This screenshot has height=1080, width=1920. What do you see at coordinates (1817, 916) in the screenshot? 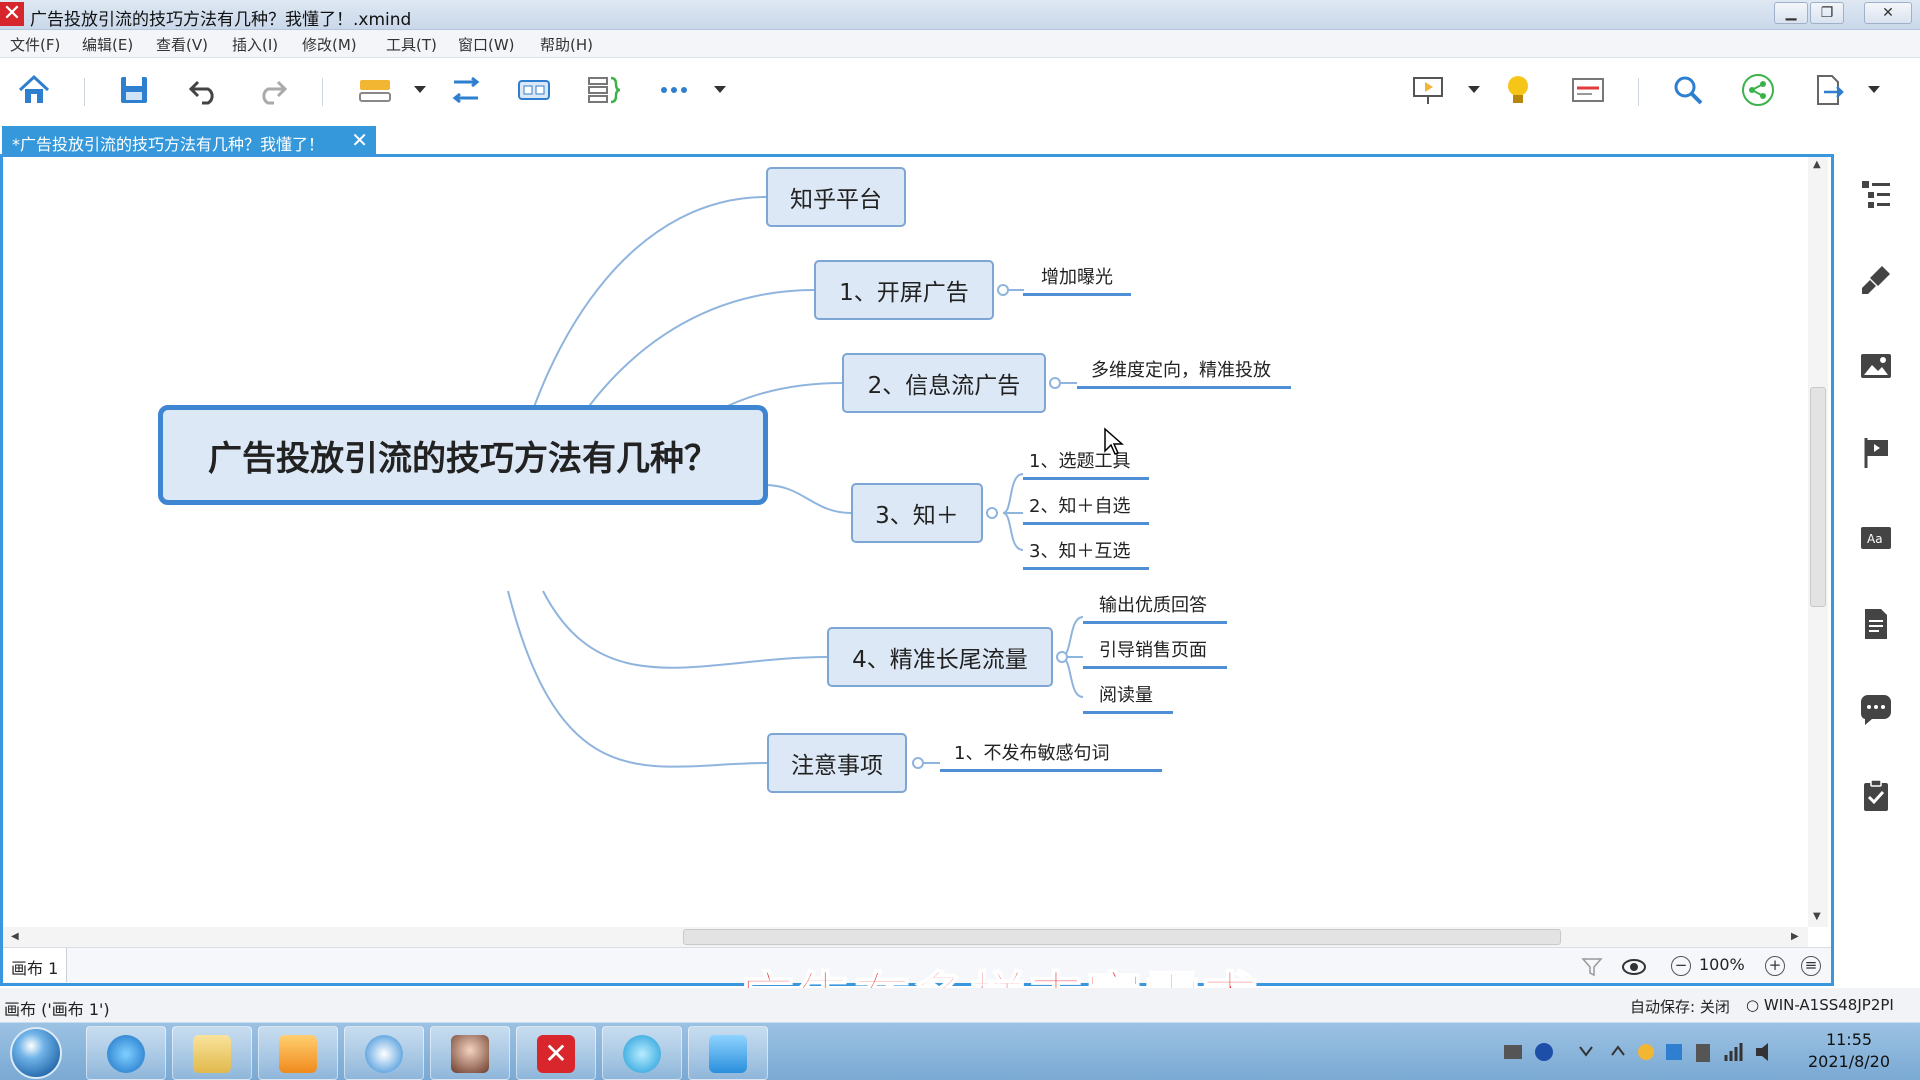
I see `scroll-down-icon: ▼` at bounding box center [1817, 916].